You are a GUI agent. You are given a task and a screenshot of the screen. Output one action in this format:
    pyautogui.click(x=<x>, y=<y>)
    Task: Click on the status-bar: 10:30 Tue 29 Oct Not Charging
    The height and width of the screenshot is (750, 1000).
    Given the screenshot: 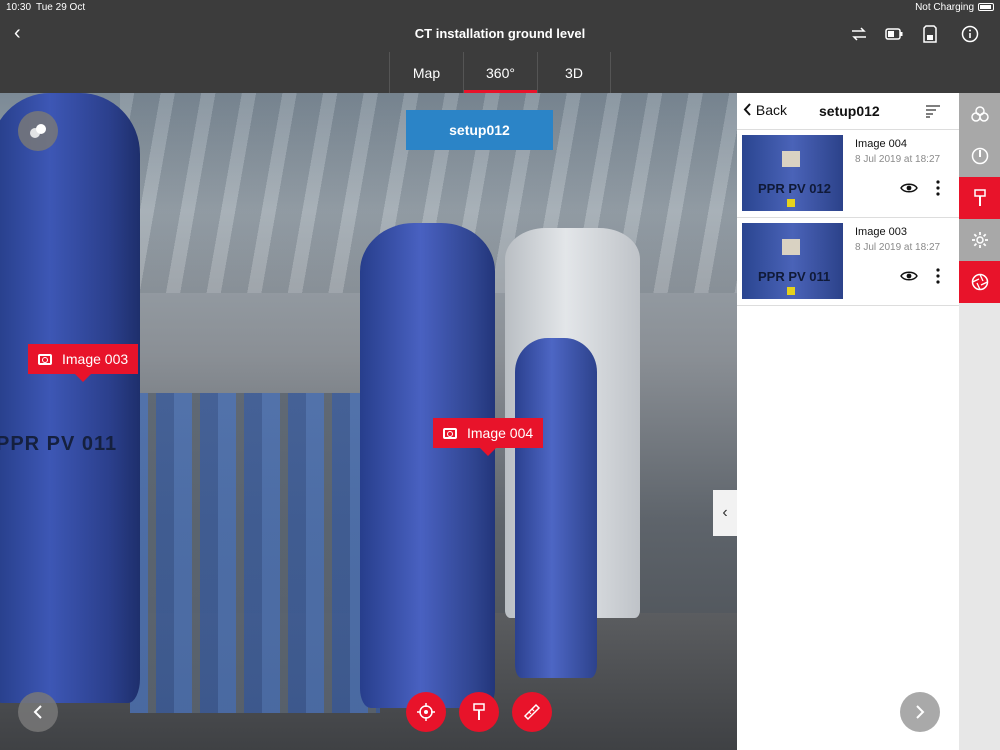 What is the action you would take?
    pyautogui.click(x=500, y=8)
    